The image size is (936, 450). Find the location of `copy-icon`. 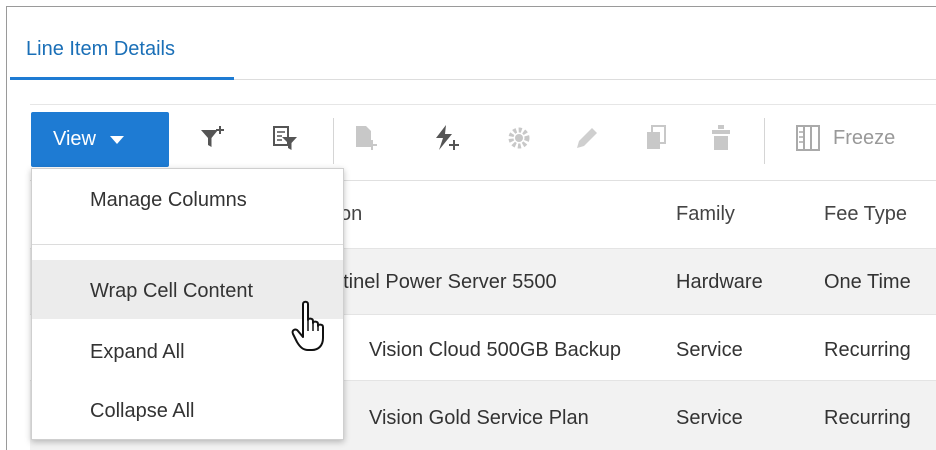

copy-icon is located at coordinates (656, 137).